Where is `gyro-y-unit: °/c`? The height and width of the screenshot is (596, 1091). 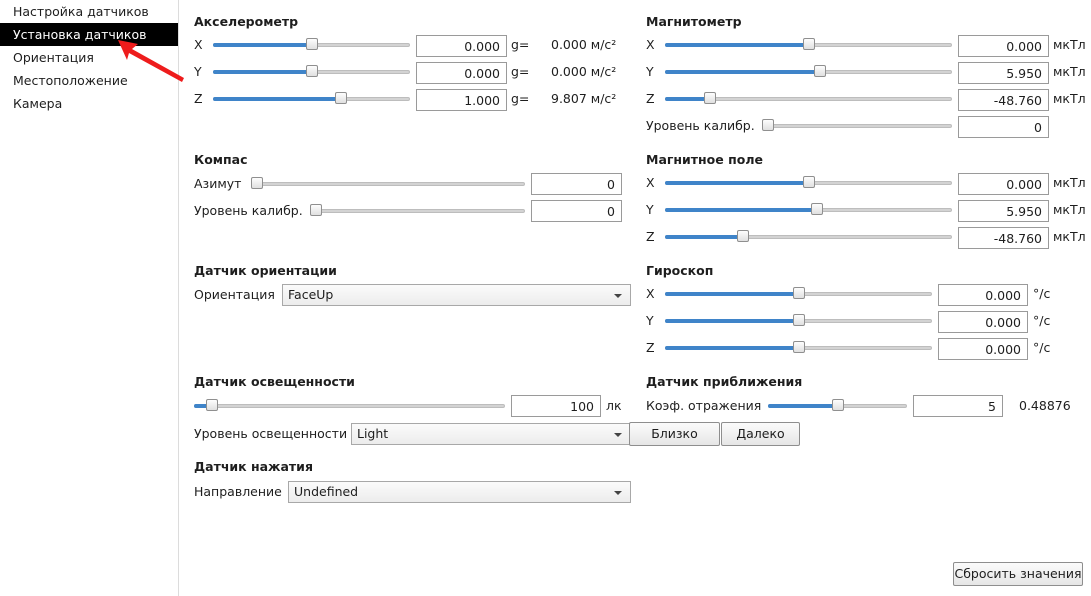
gyro-y-unit: °/c is located at coordinates (1042, 320).